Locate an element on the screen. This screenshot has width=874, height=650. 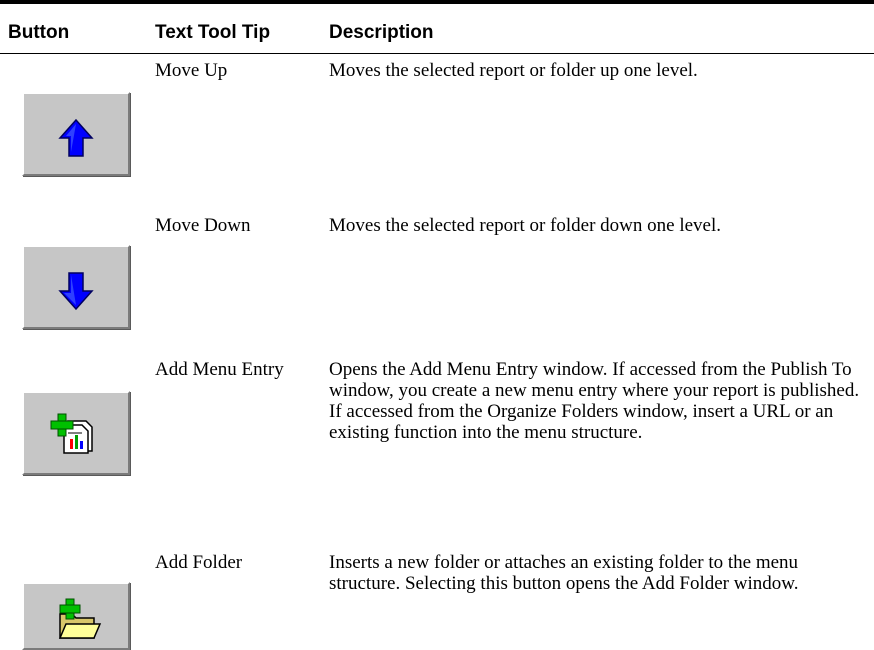
arrow-up-icon is located at coordinates (76, 137).